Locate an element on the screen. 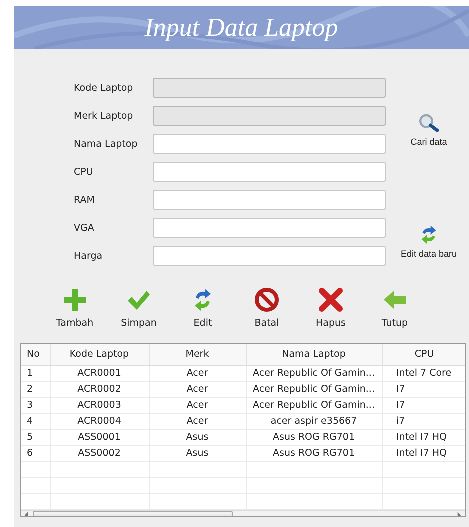 This screenshot has height=527, width=469. action-label: Edit data baru is located at coordinates (429, 254).